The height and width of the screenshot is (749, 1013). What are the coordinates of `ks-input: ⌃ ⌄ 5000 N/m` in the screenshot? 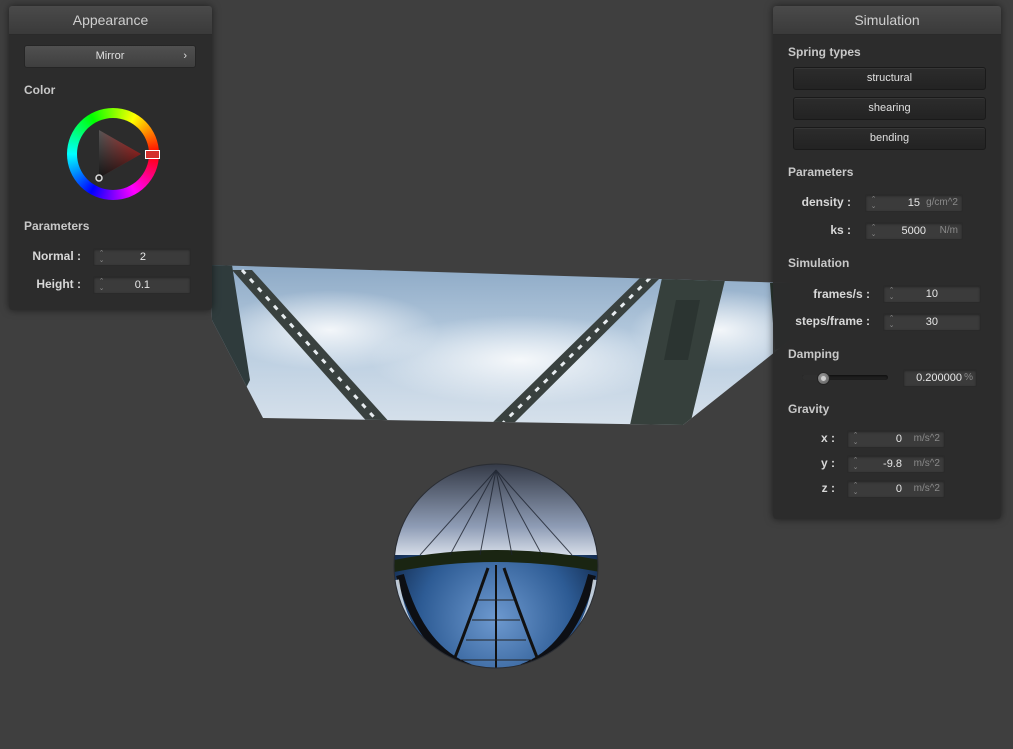 It's located at (914, 231).